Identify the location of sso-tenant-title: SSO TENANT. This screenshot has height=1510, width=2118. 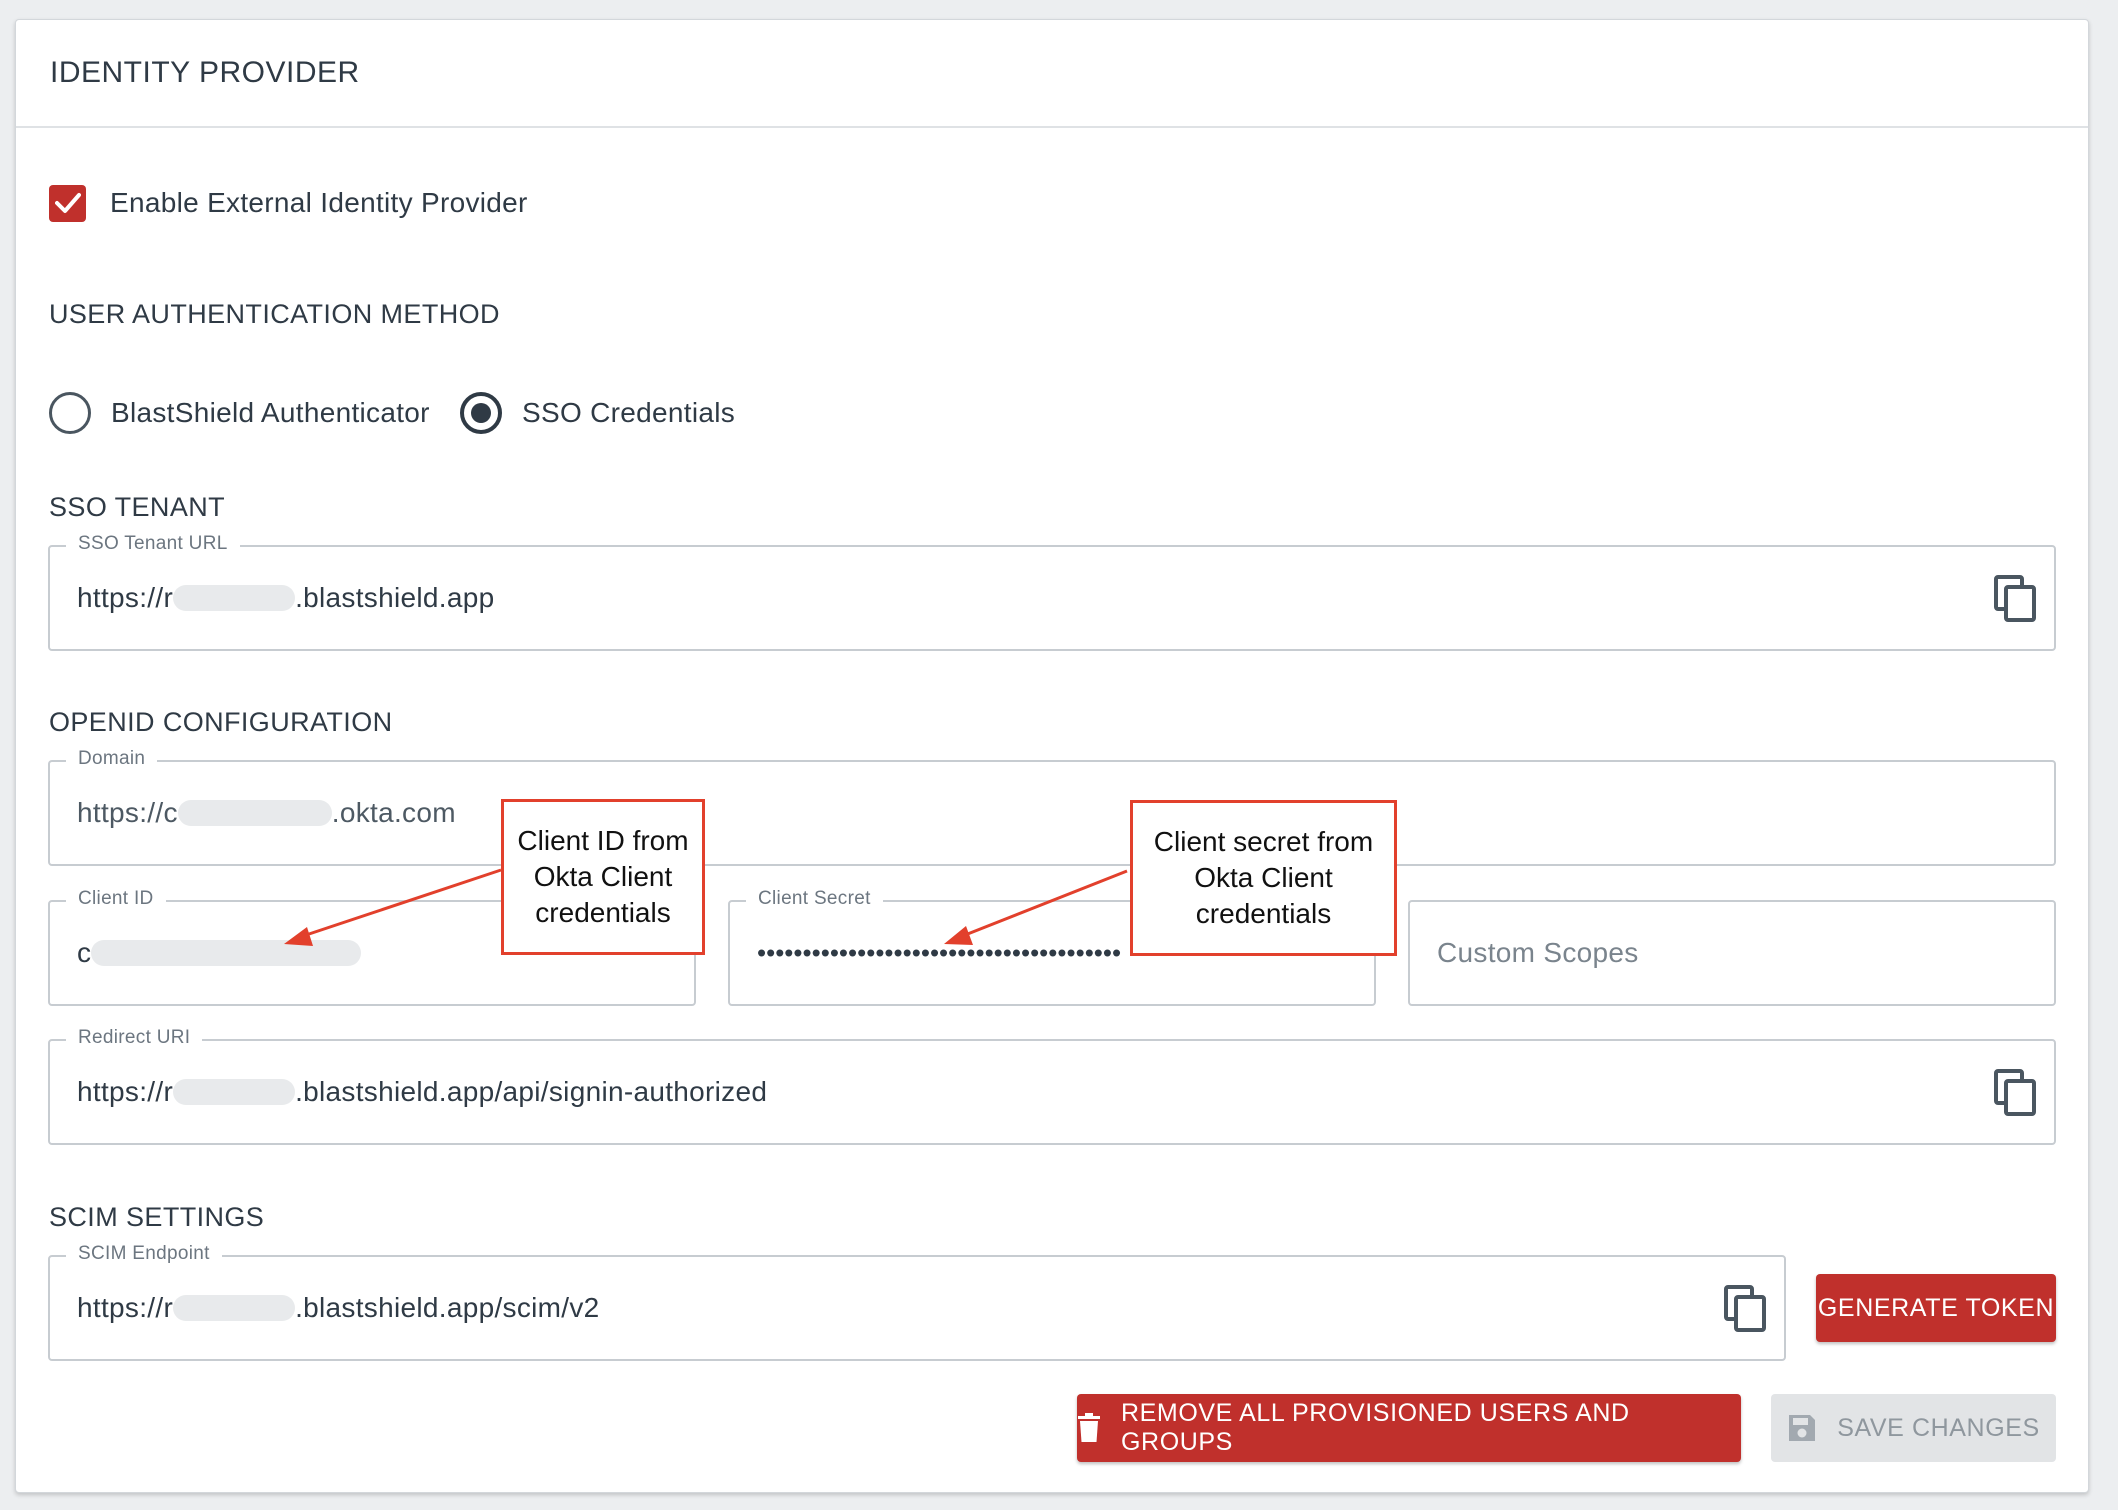
(137, 507).